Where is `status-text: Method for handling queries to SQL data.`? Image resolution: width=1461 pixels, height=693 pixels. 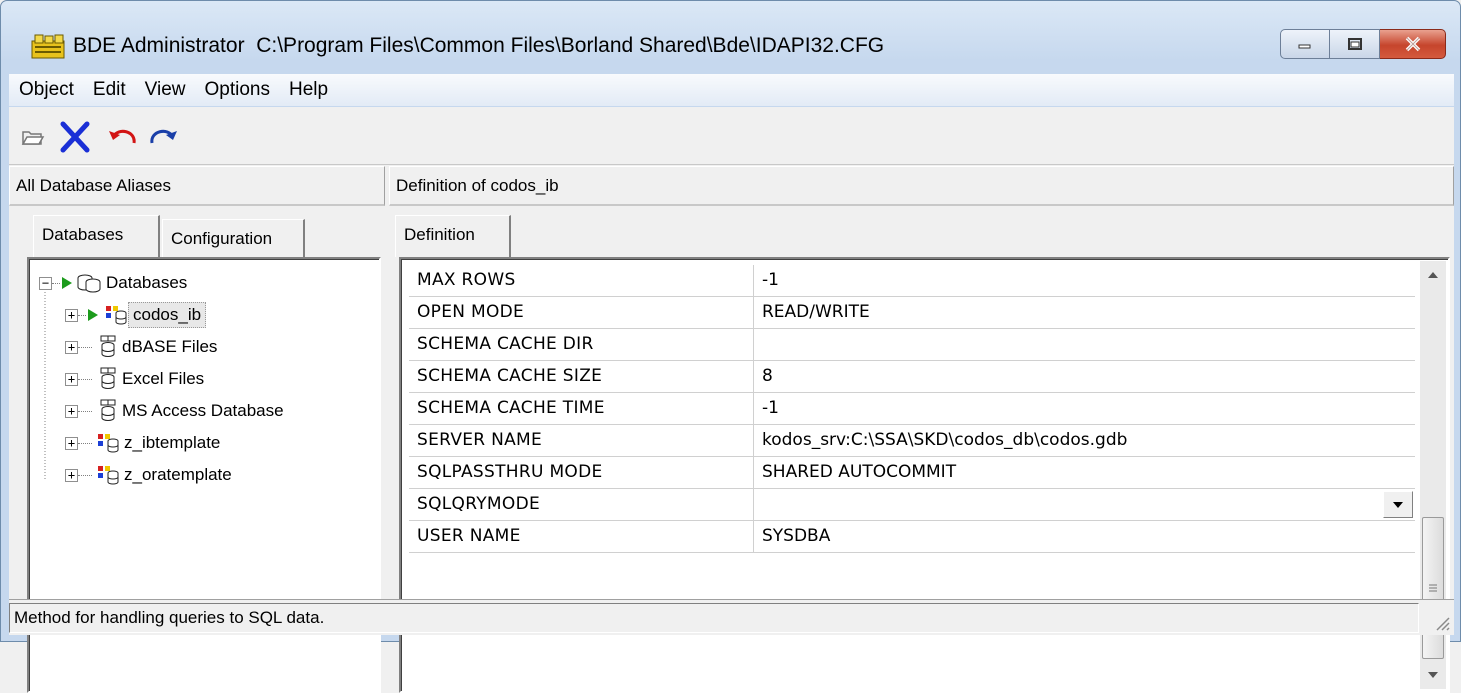 status-text: Method for handling queries to SQL data. is located at coordinates (714, 618).